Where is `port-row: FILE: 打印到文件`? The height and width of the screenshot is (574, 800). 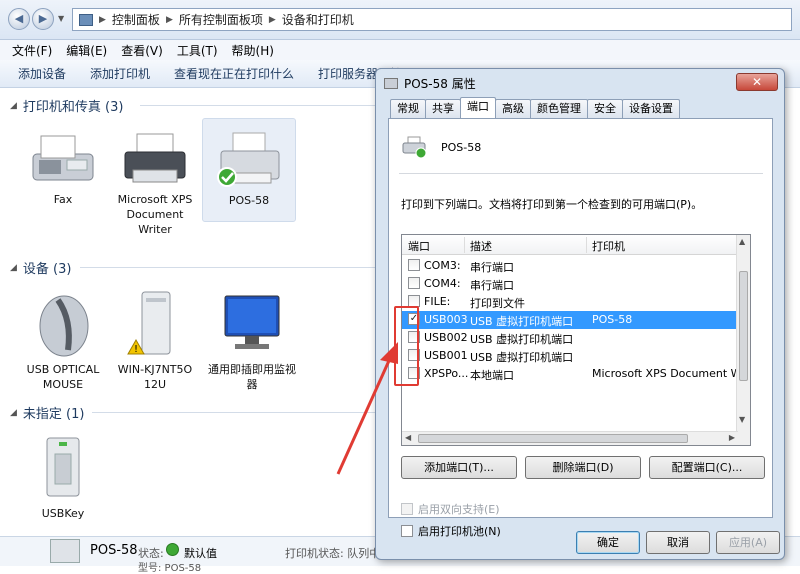 port-row: FILE: 打印到文件 is located at coordinates (576, 302).